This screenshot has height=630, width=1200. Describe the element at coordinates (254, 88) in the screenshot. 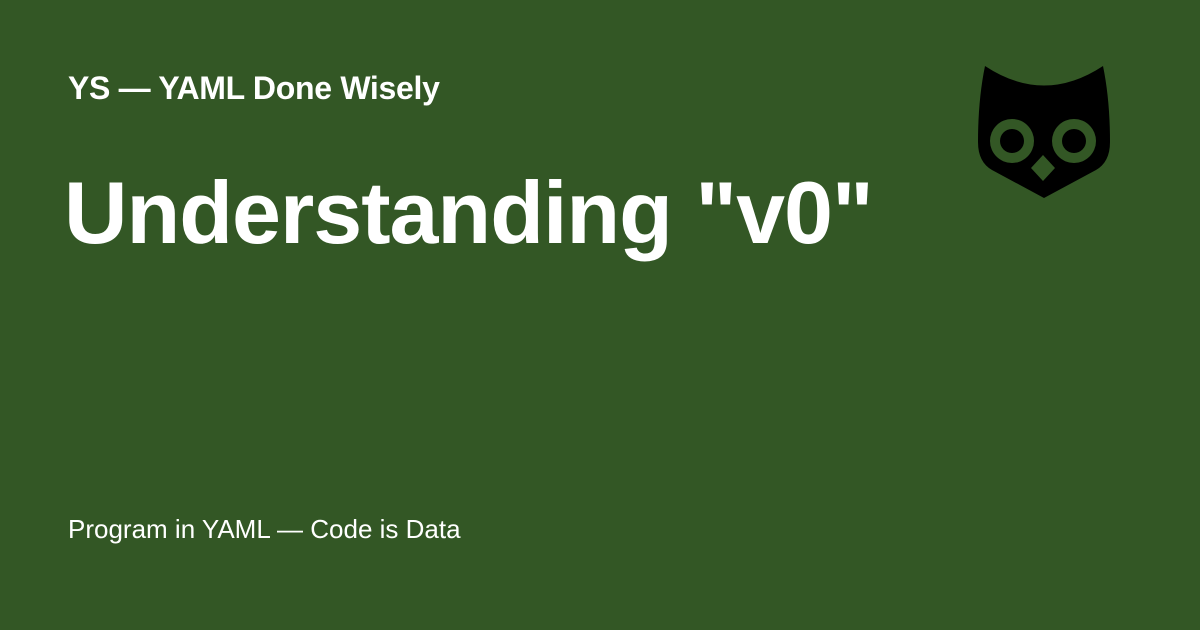

I see `site-title: YS — YAML Done Wisely` at that location.